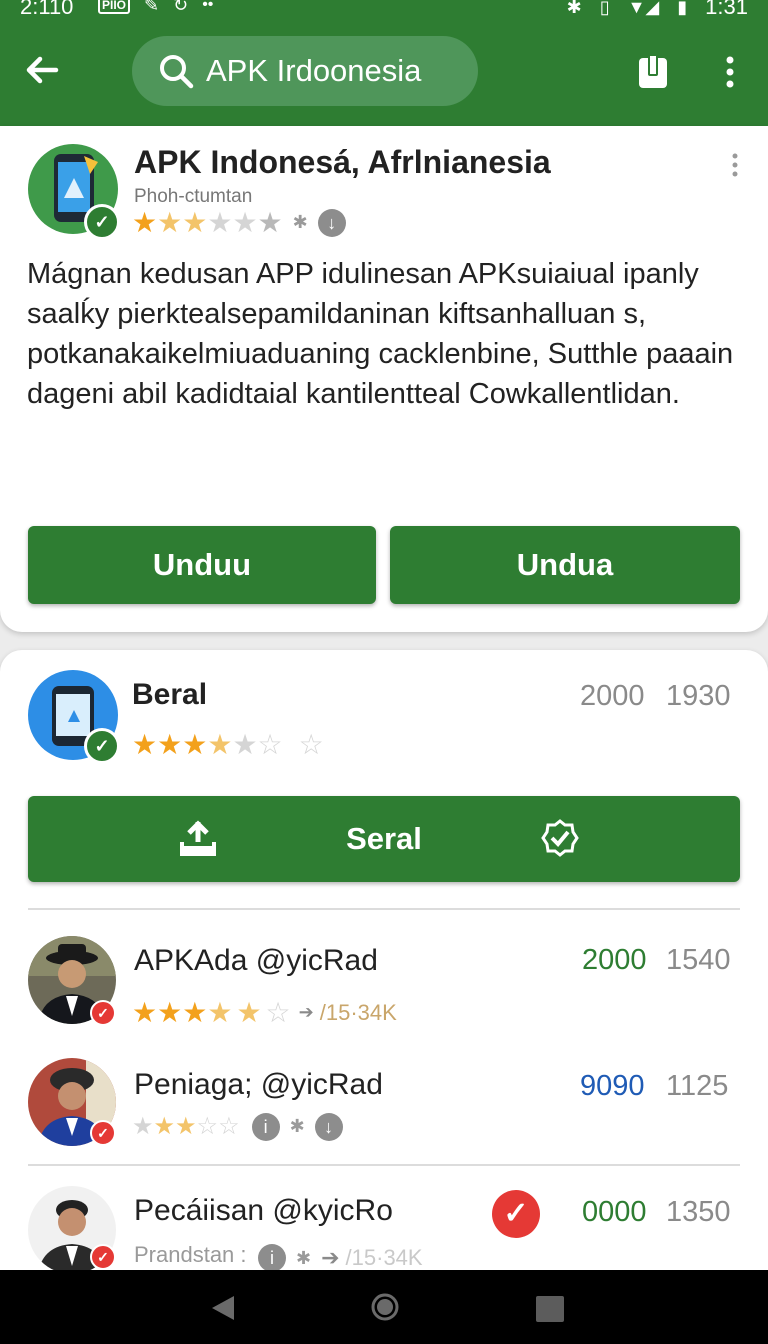 Image resolution: width=768 pixels, height=1344 pixels. I want to click on list-item-name: APKAda @yicRad, so click(256, 960).